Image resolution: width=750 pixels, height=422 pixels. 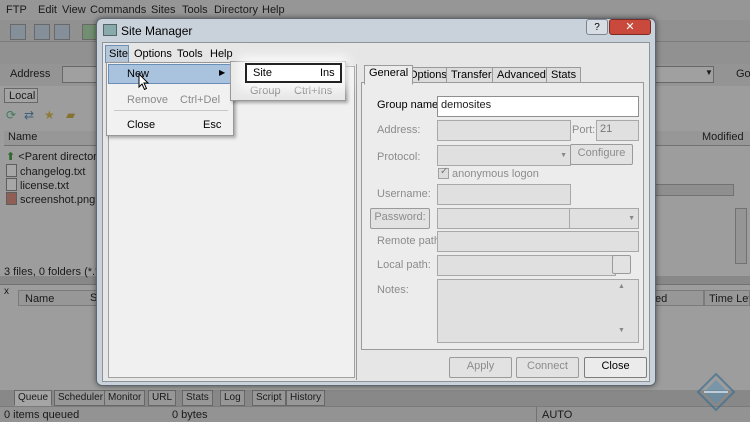 What do you see at coordinates (526, 265) in the screenshot?
I see `local-path-input` at bounding box center [526, 265].